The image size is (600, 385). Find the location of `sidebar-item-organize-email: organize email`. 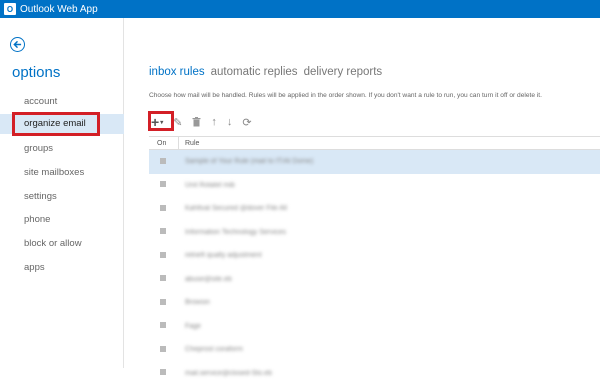

sidebar-item-organize-email: organize email is located at coordinates (62, 124).